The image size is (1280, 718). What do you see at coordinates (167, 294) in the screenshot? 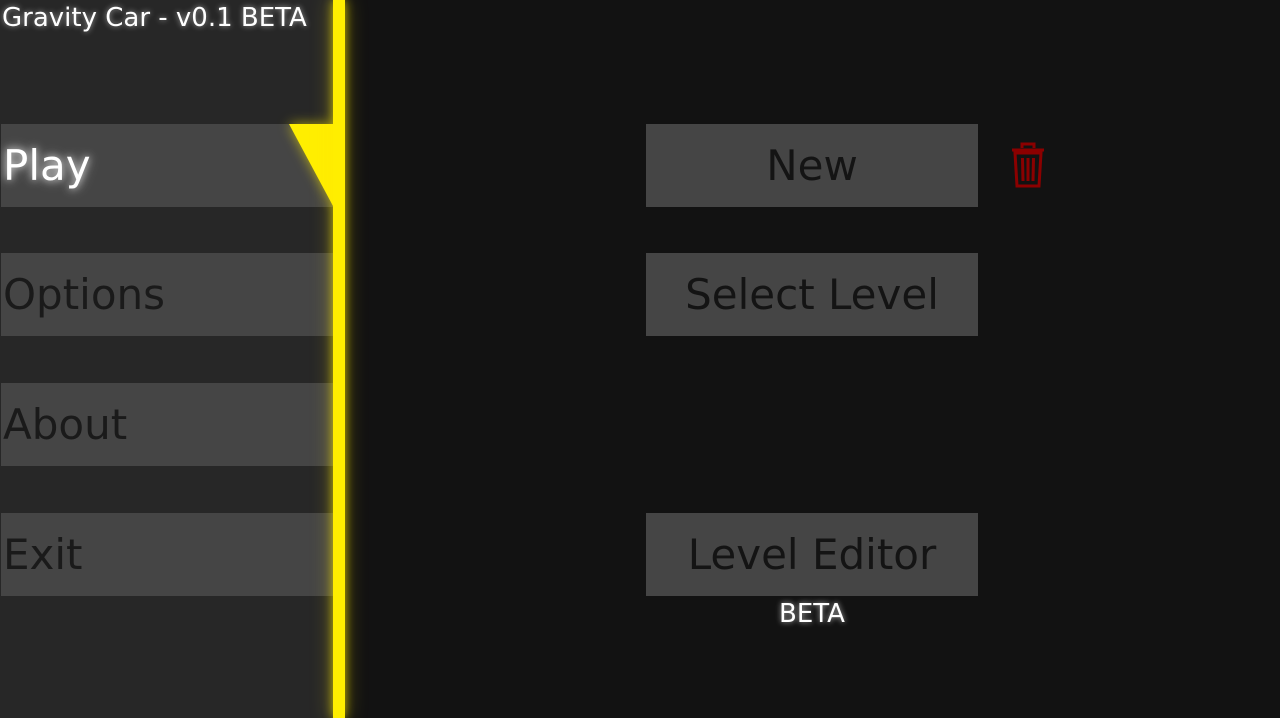
I see `menu-options-button: Options` at bounding box center [167, 294].